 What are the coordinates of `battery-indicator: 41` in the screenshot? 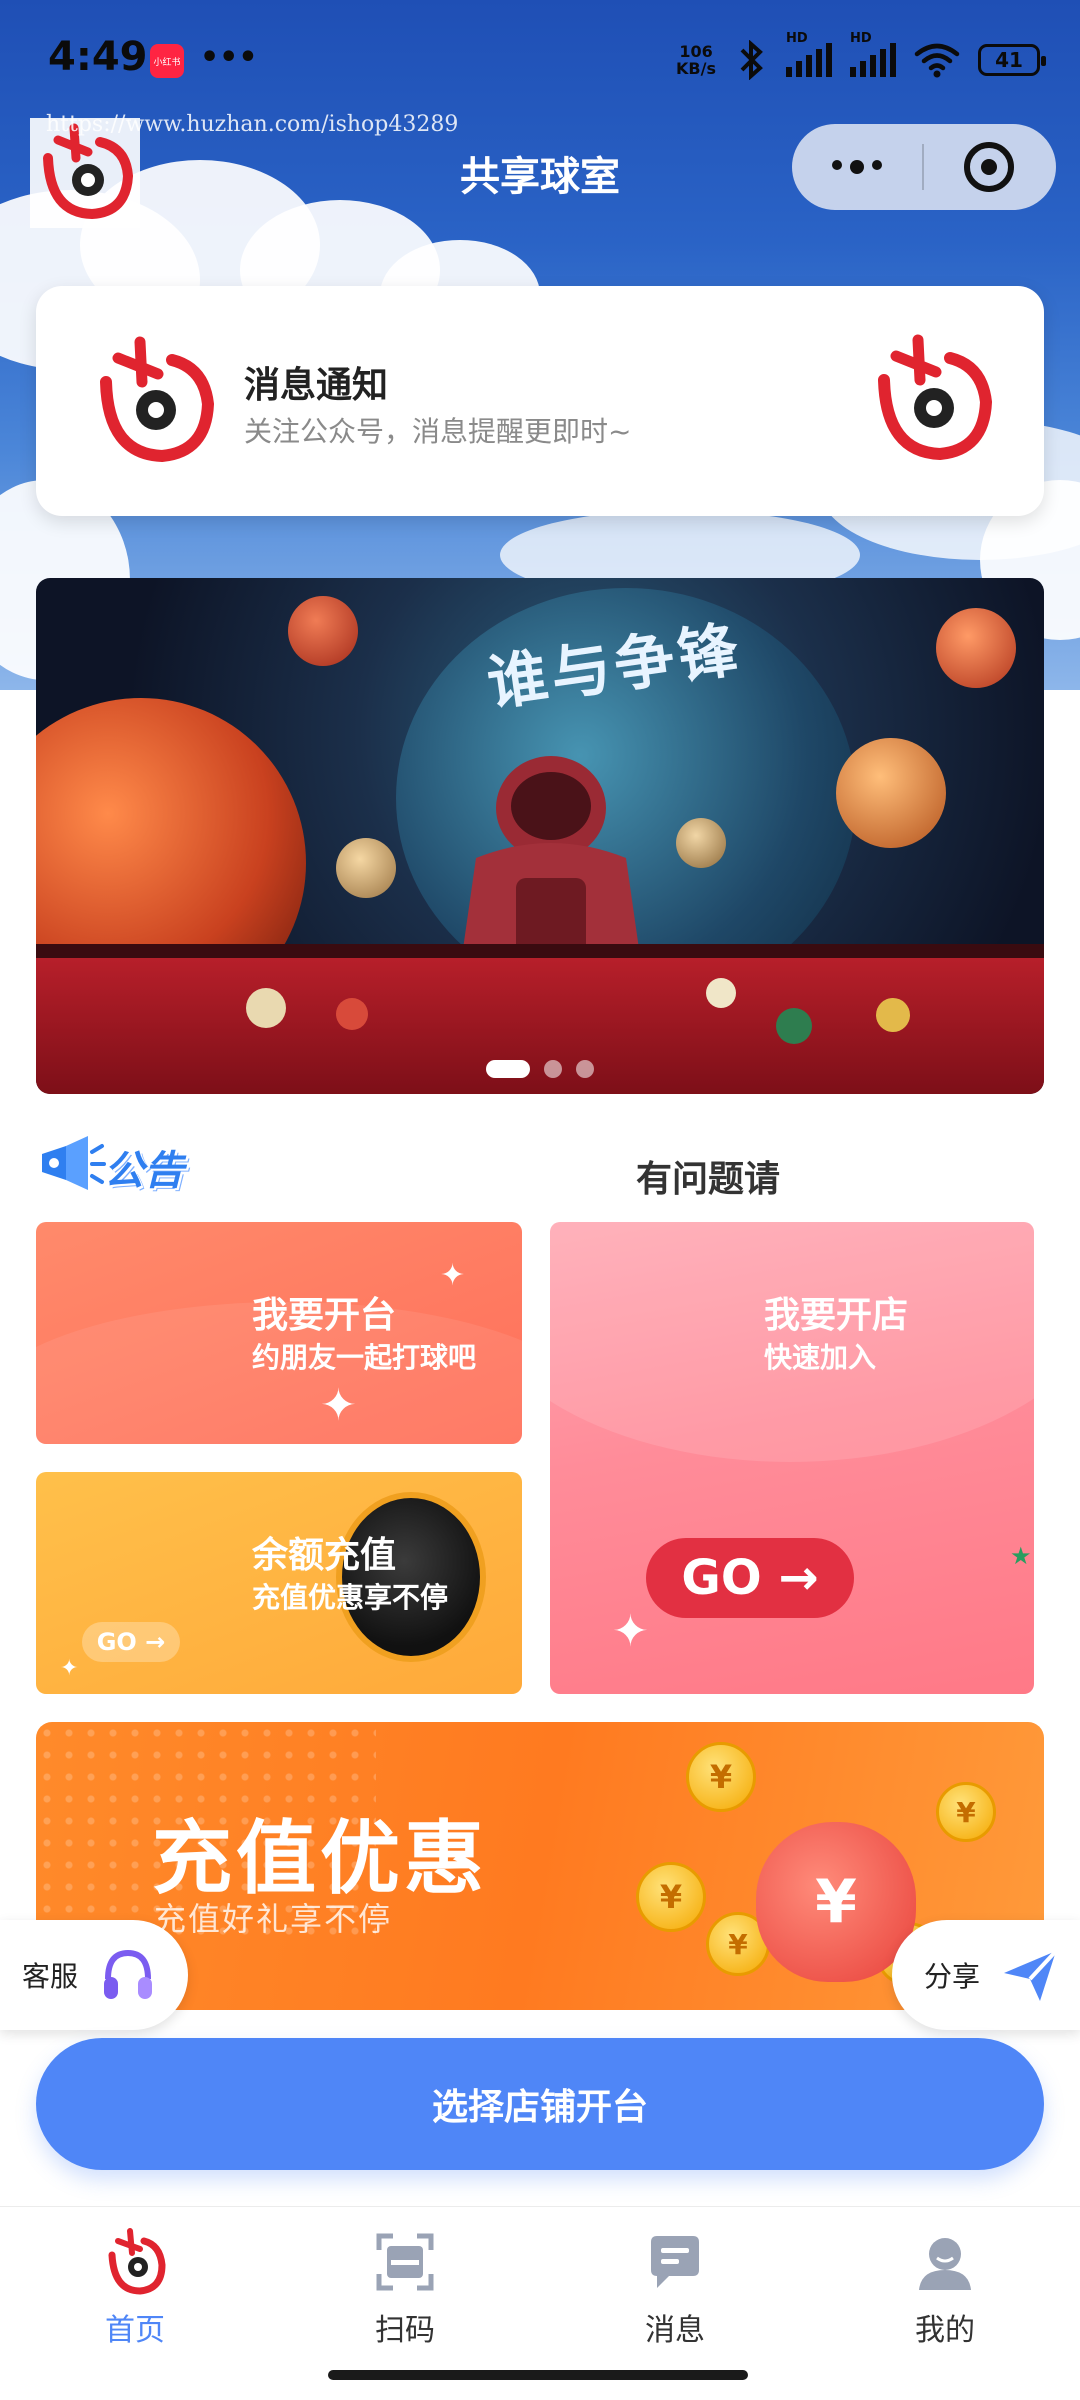 It's located at (1012, 60).